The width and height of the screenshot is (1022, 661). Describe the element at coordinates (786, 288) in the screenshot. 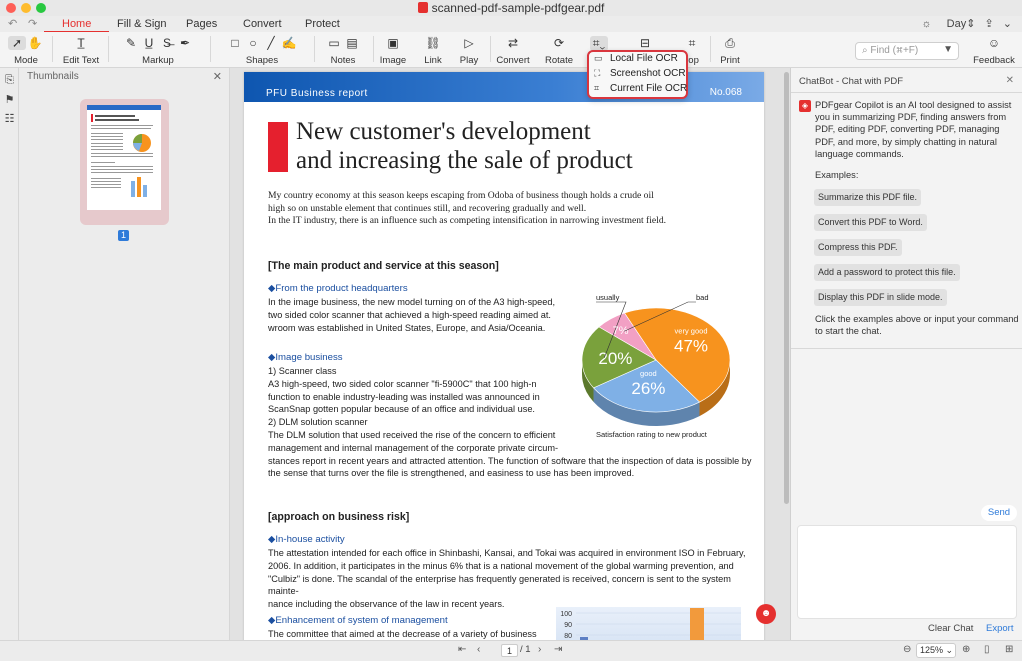

I see `scrollbar-thumb` at that location.